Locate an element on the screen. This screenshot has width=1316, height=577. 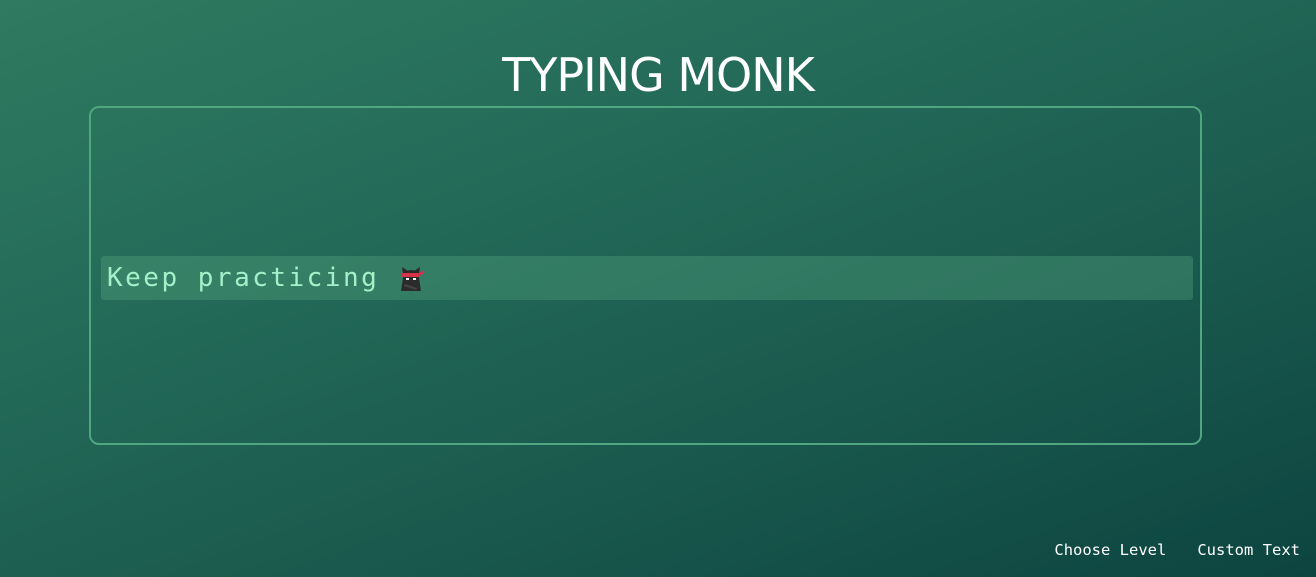
app-title: TYPING MONK is located at coordinates (658, 75).